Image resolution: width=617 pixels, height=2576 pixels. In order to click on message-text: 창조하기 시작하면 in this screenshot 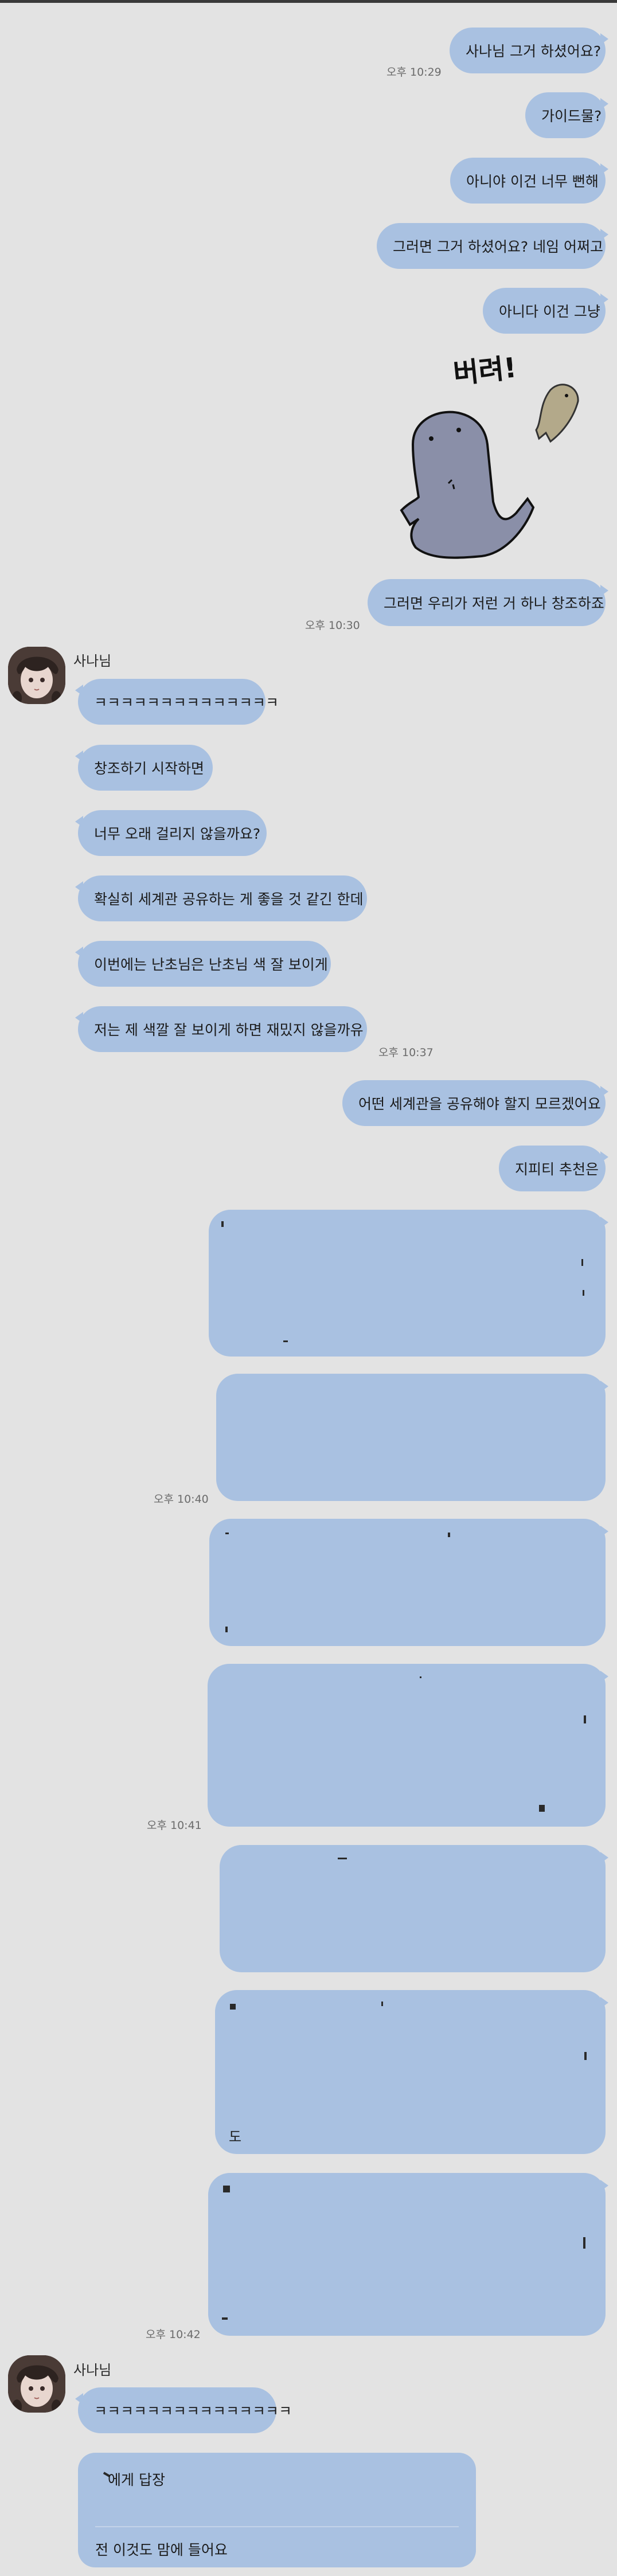, I will do `click(149, 768)`.